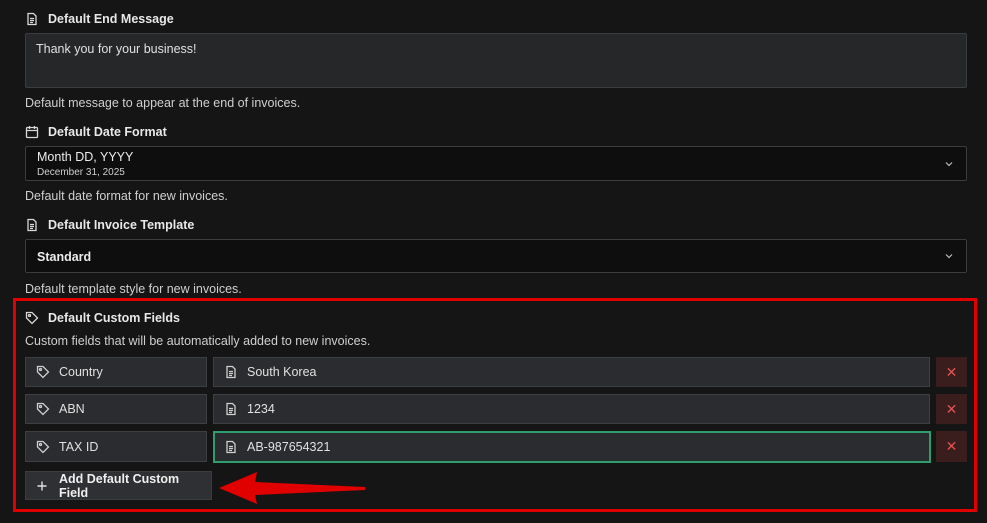  I want to click on custom-field-value-input: 1234, so click(571, 409).